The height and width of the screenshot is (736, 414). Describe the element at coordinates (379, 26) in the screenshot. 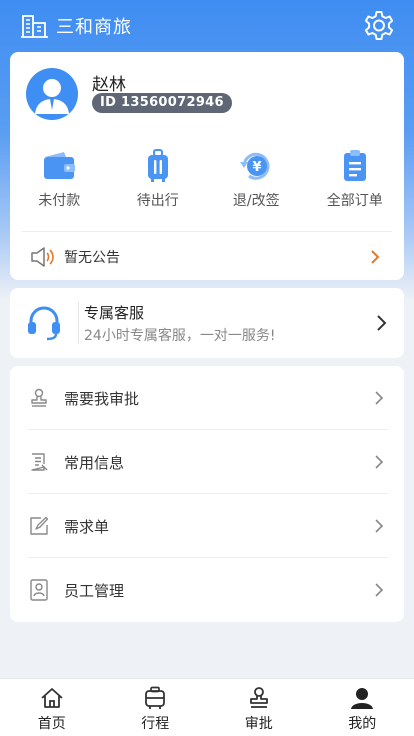

I see `gear-icon` at that location.